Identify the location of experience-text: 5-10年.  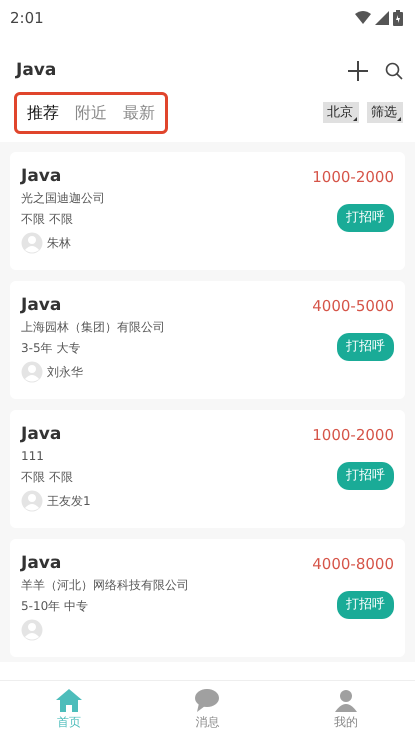
(40, 606).